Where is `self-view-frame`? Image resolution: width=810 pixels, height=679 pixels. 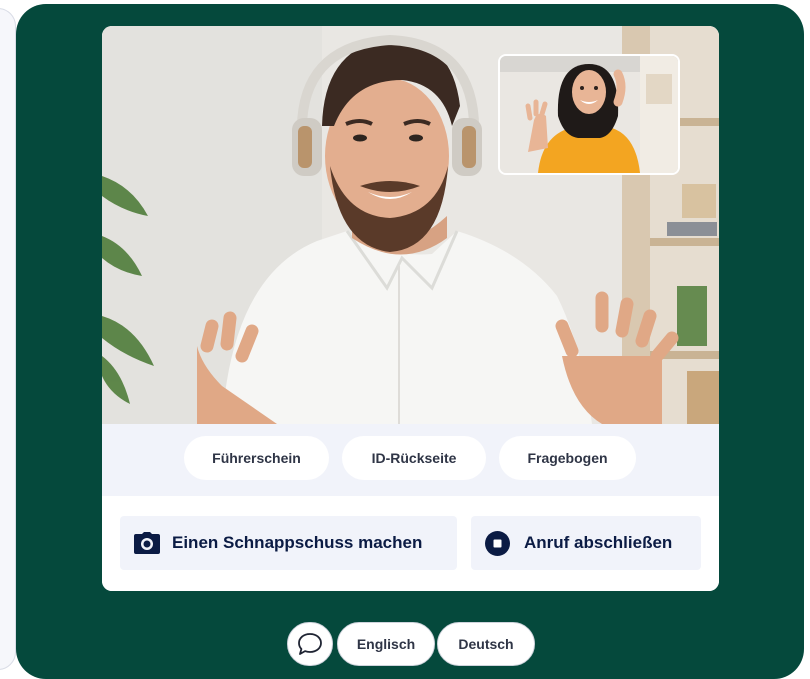 self-view-frame is located at coordinates (589, 114).